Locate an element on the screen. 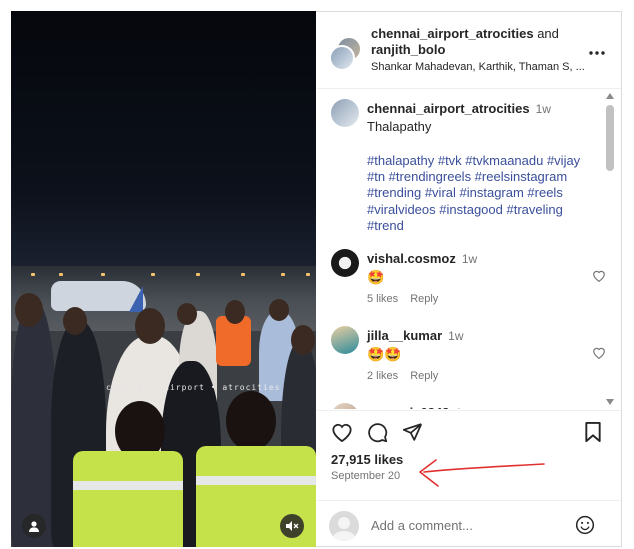 This screenshot has width=634, height=549. header-usernames: chennai_airport_atrocities and is located at coordinates (465, 33).